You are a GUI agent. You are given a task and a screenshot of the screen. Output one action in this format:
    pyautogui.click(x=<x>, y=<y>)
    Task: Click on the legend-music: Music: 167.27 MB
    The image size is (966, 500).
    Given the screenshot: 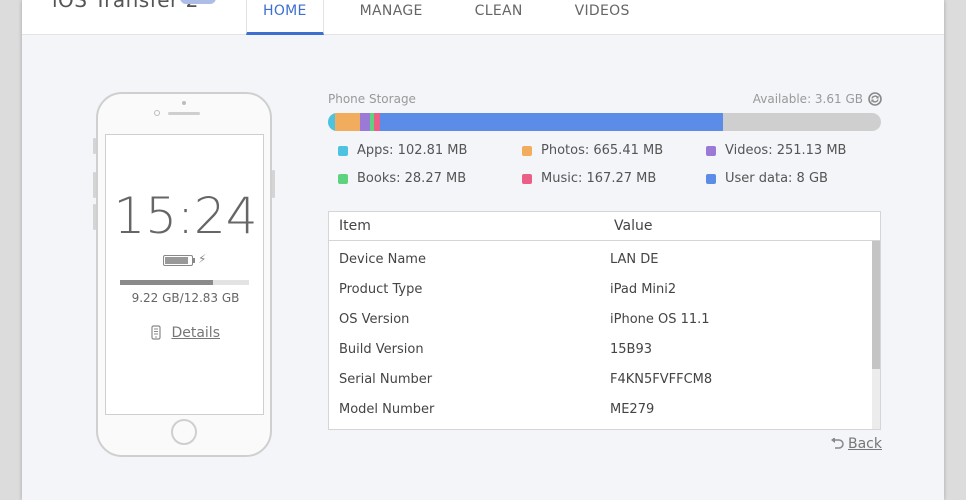 What is the action you would take?
    pyautogui.click(x=589, y=178)
    